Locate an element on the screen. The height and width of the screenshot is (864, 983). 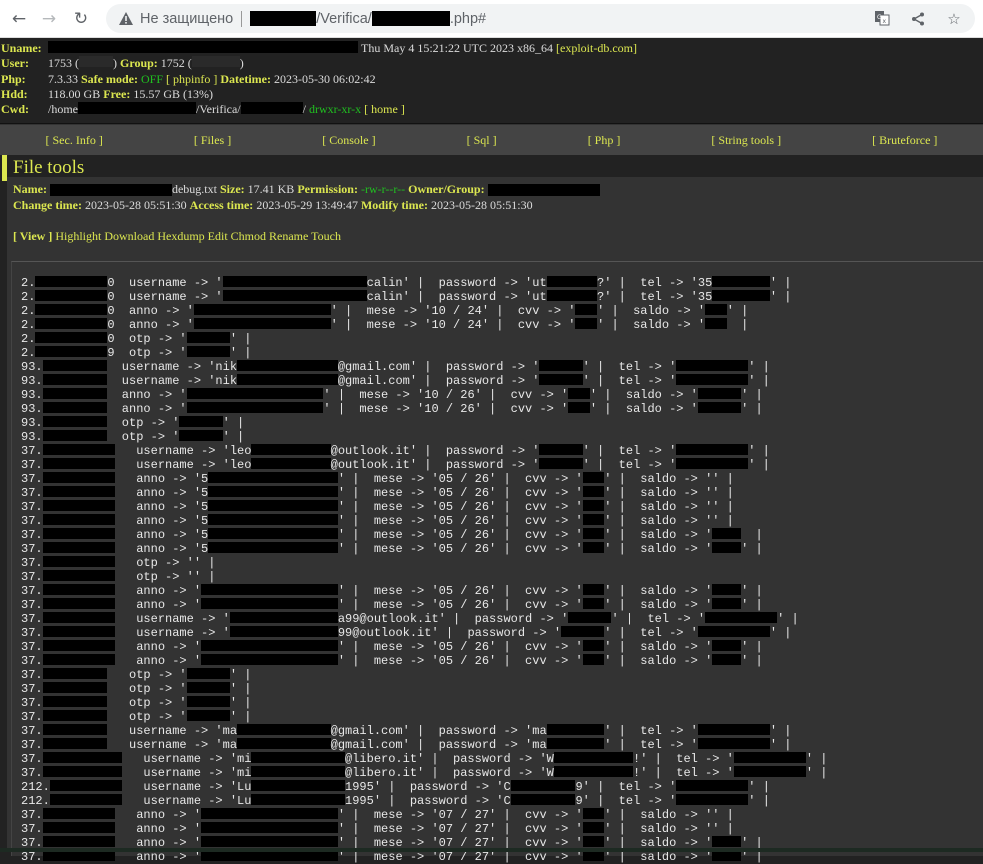
url-text: /Verifica/ .php# is located at coordinates (368, 19).